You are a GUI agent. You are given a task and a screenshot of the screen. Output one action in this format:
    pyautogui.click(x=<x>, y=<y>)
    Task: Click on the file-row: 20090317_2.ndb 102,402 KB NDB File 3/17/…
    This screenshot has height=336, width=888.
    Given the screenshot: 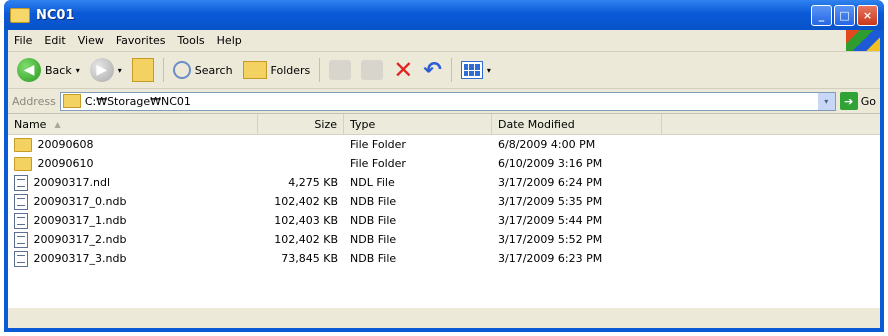 What is the action you would take?
    pyautogui.click(x=444, y=239)
    